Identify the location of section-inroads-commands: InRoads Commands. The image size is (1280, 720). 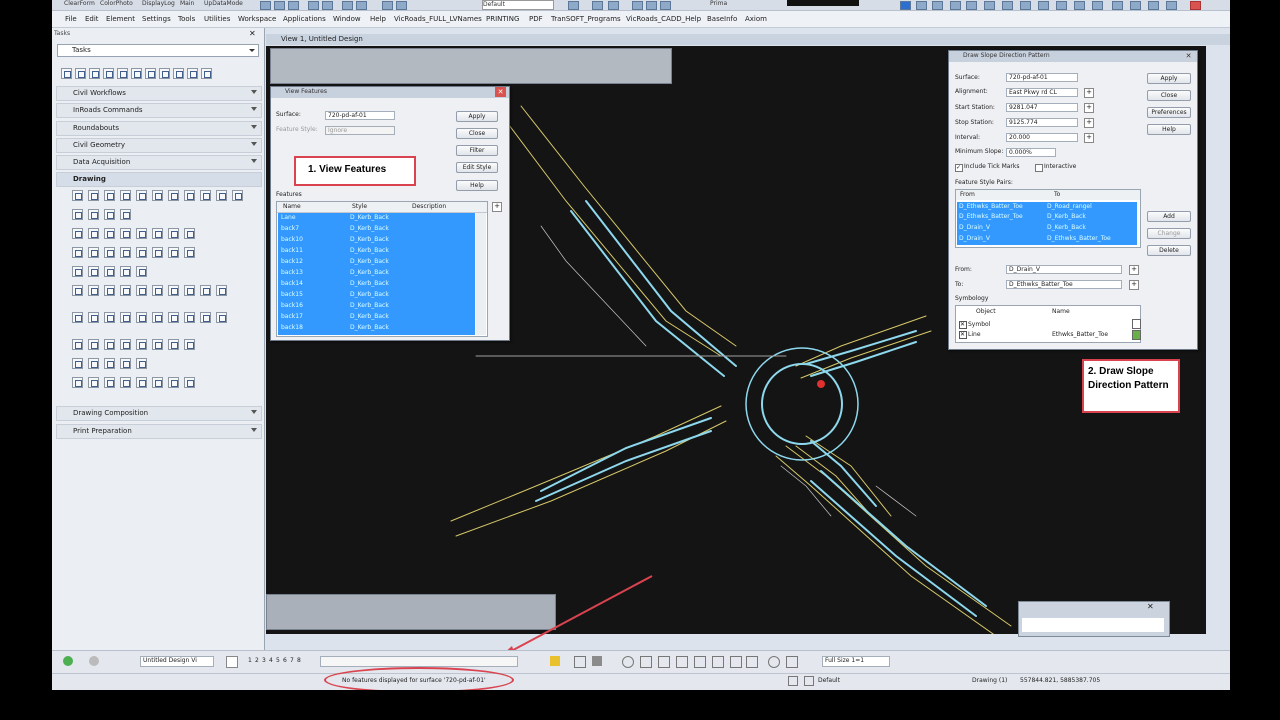
(159, 110).